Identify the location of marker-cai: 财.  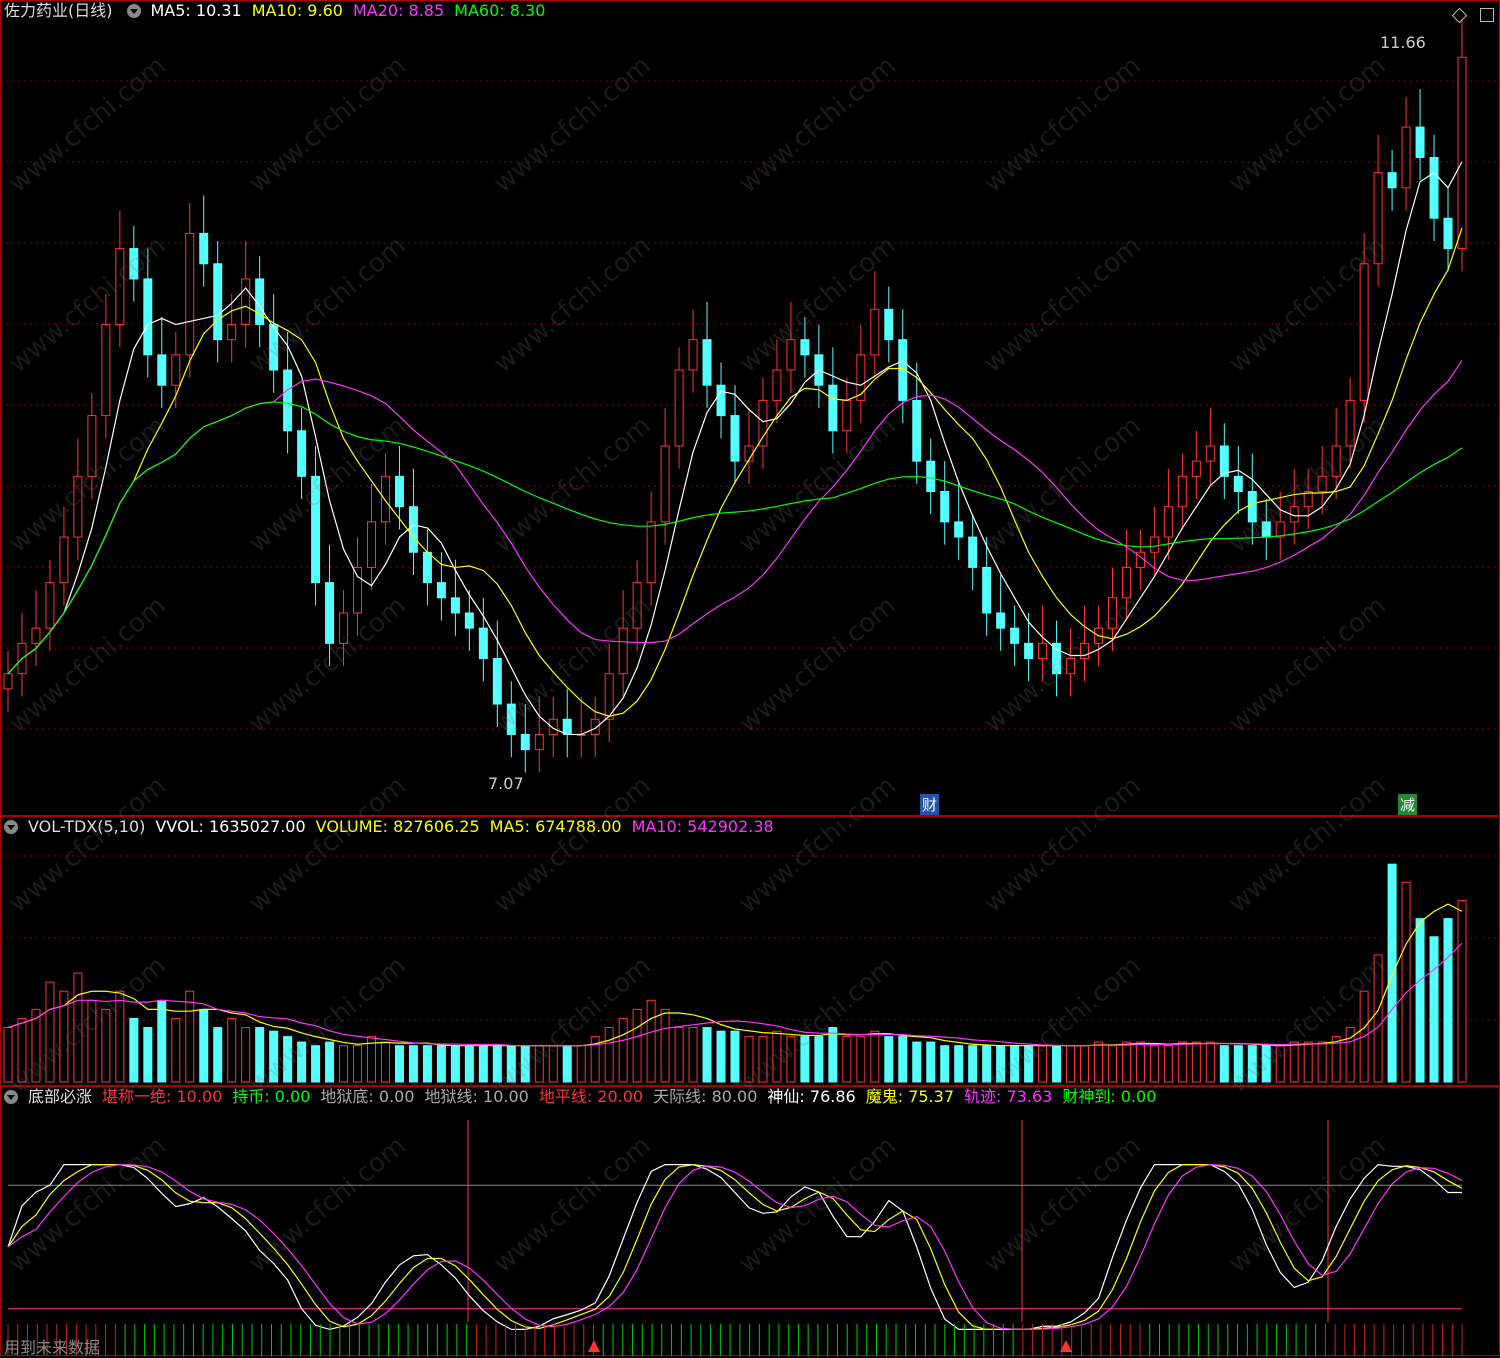
(930, 804).